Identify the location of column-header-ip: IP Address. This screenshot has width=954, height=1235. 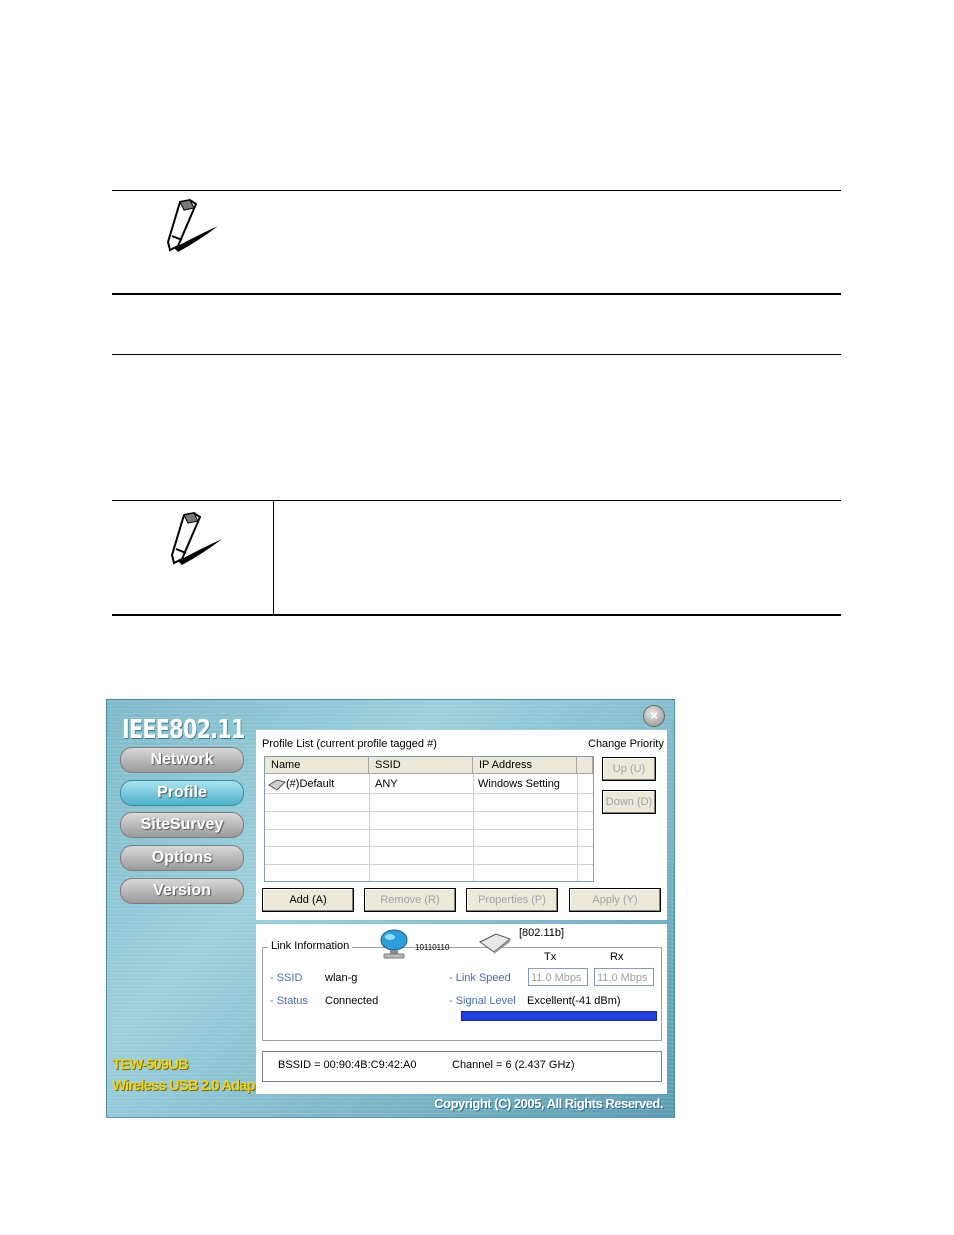
(525, 765).